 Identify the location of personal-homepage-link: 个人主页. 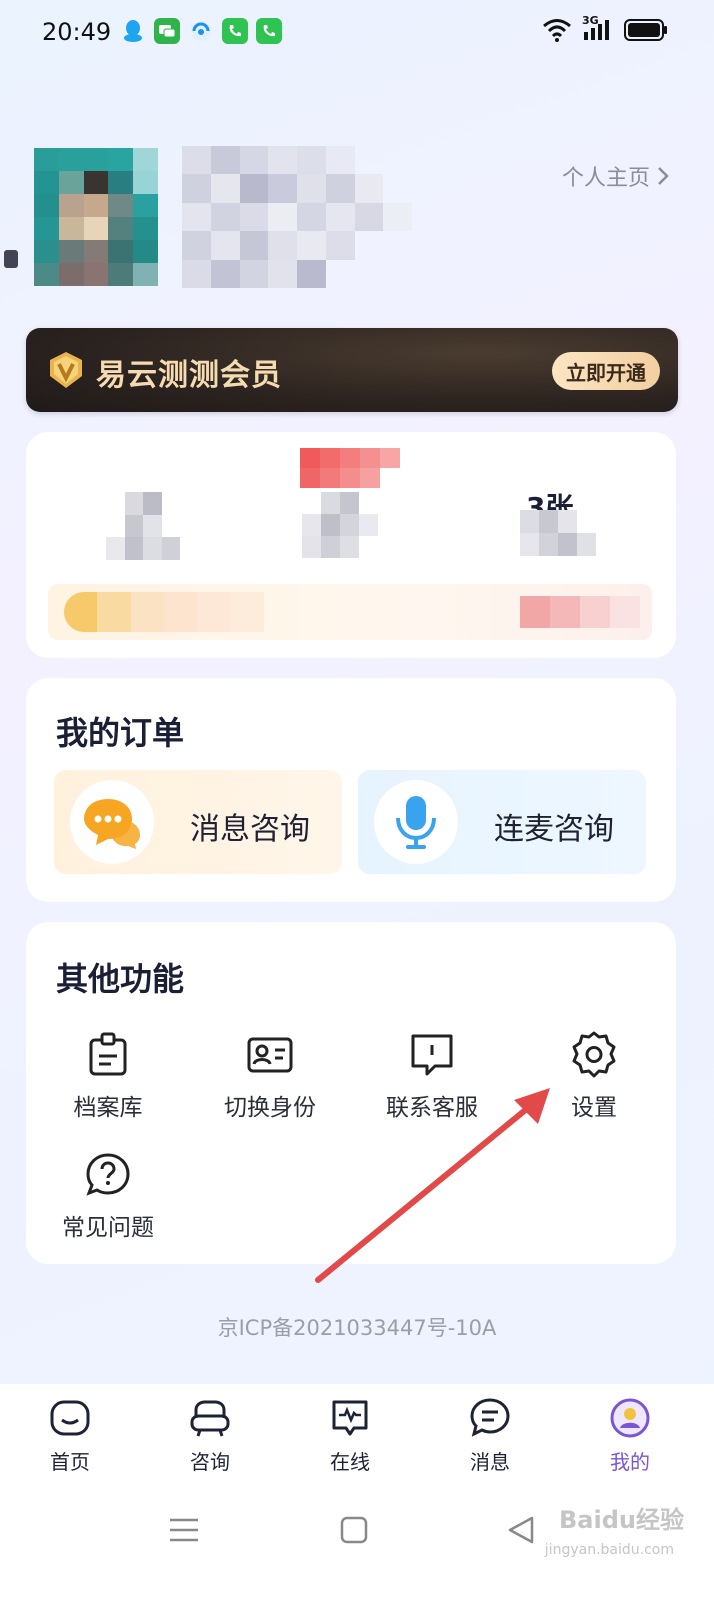
(616, 176).